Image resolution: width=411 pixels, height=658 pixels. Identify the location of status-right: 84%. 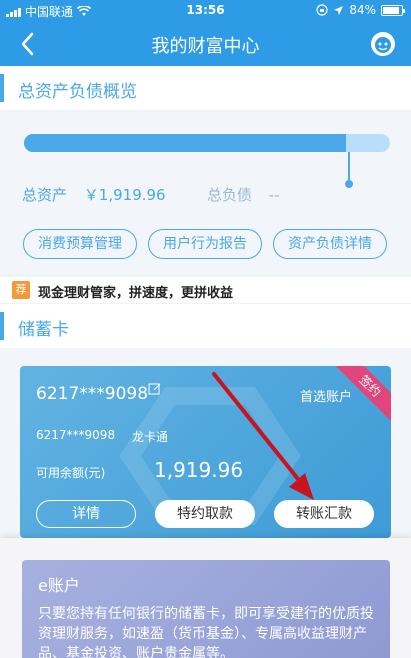
(360, 10).